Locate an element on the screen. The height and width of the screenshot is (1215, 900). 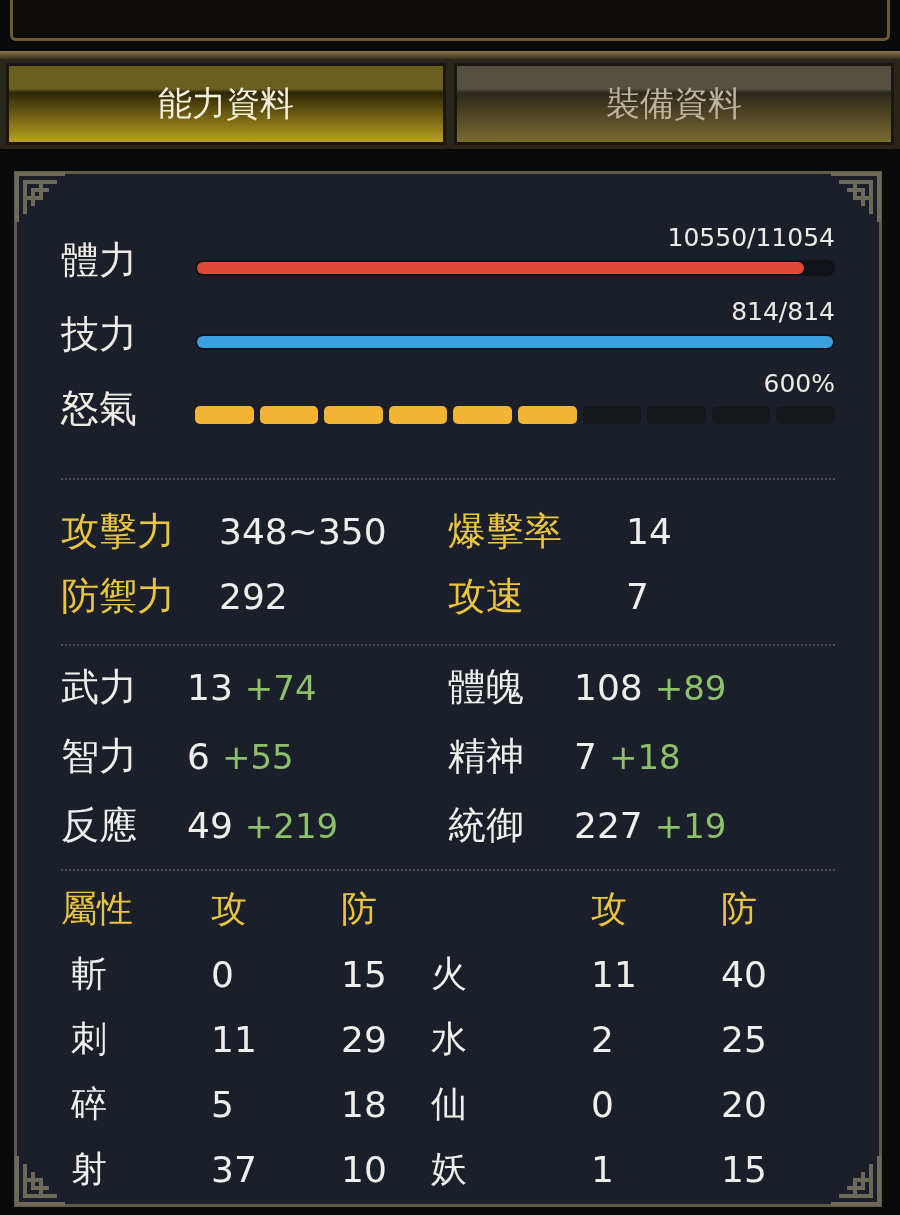
tab: 裝備資料 is located at coordinates (674, 104).